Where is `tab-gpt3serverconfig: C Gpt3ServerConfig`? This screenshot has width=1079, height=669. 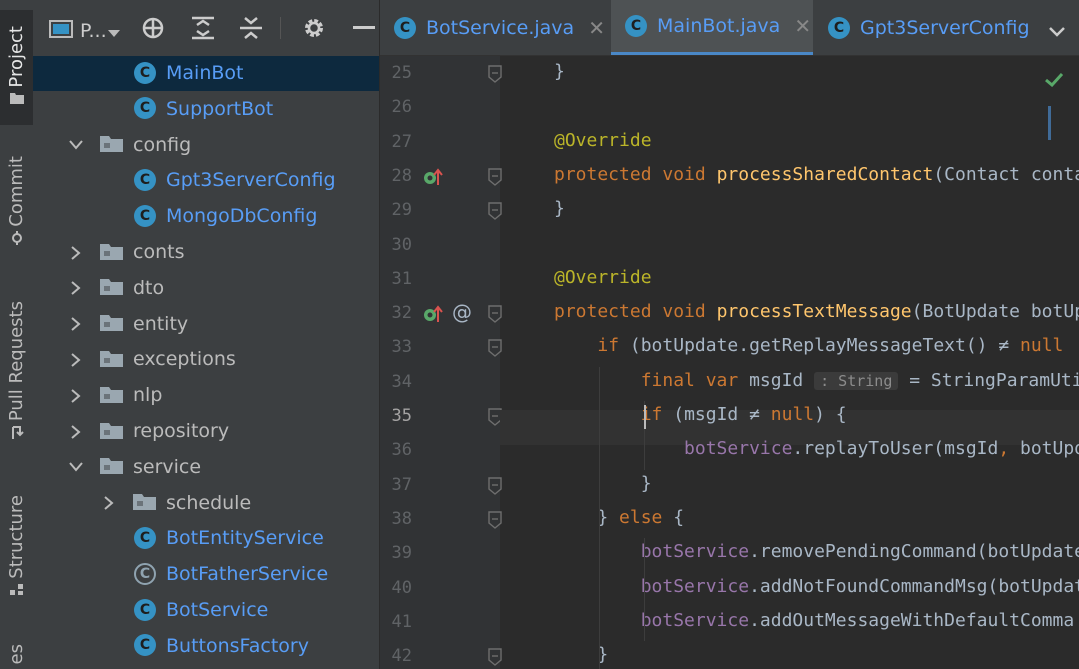 tab-gpt3serverconfig: C Gpt3ServerConfig is located at coordinates (937, 27).